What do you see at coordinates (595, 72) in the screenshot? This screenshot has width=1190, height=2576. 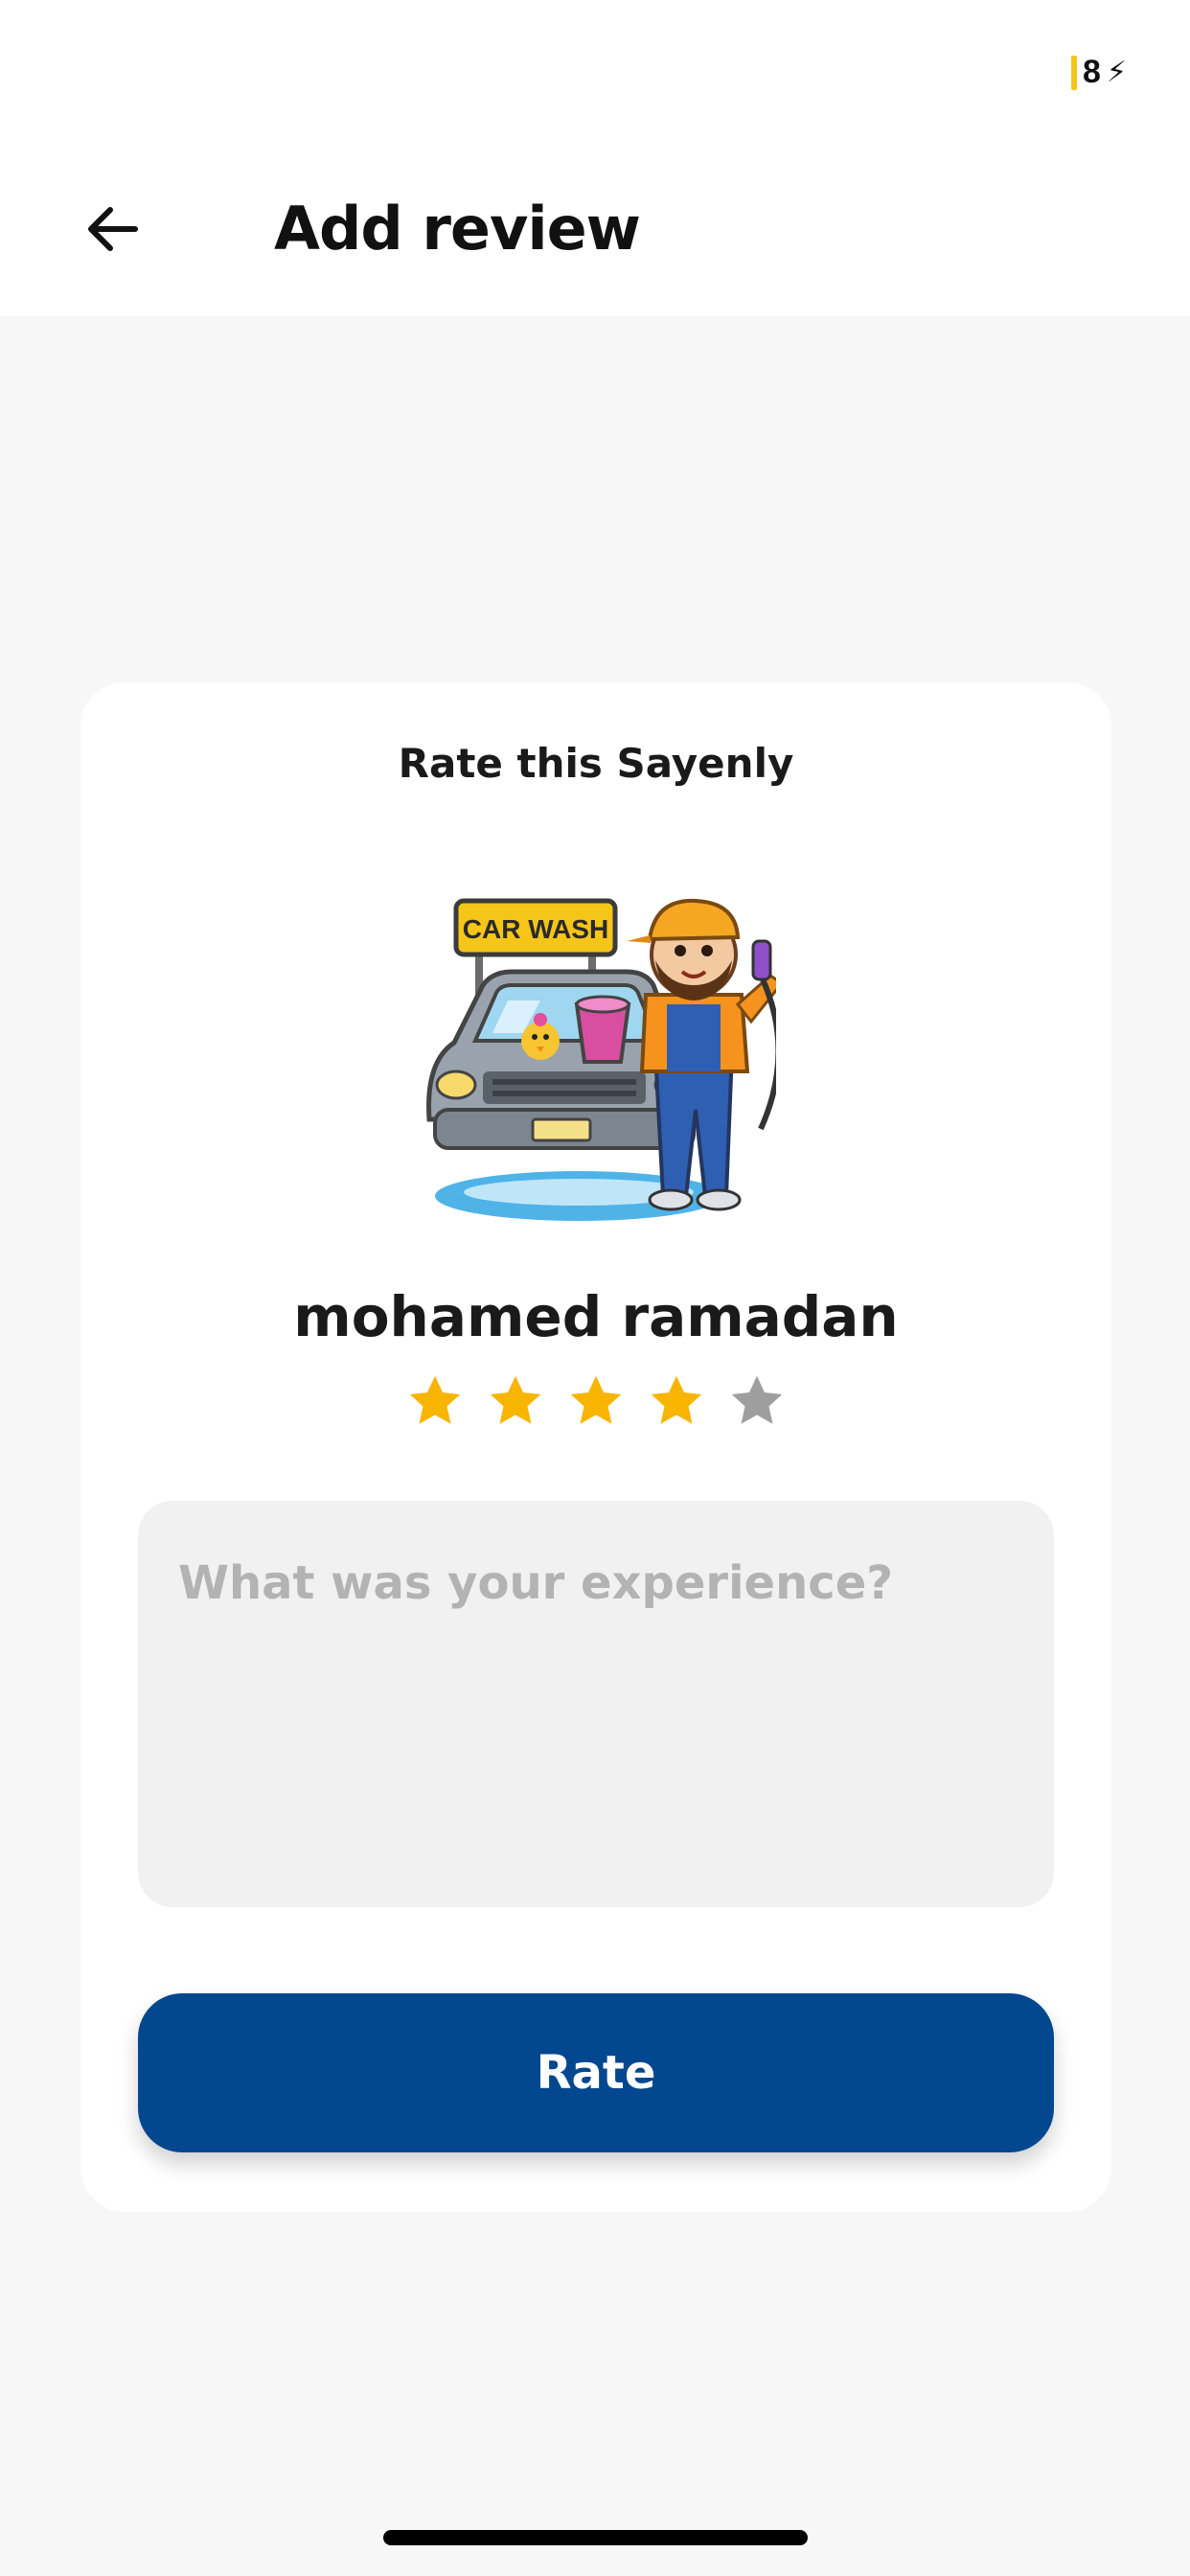 I see `status-bar: 8 ⚡` at bounding box center [595, 72].